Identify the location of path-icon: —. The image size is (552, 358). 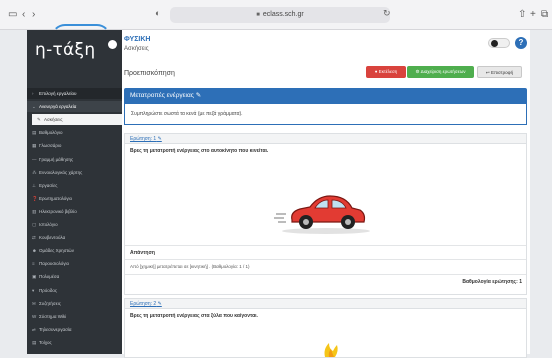
(34, 159).